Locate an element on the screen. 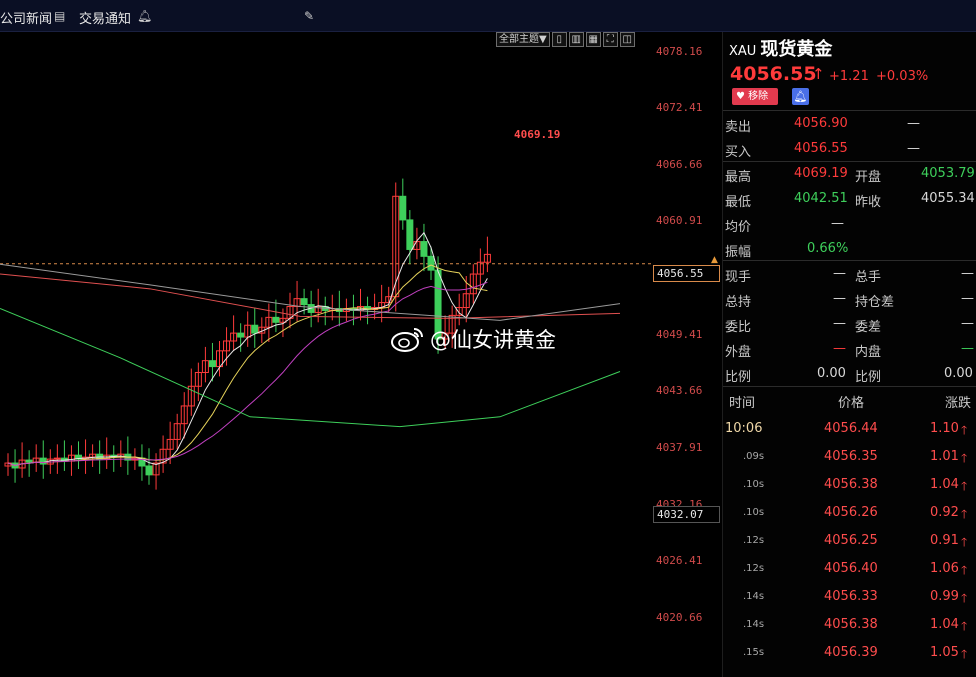 The image size is (976, 677). tick-row: .10s 4056.26 0.92 🡑 is located at coordinates (849, 513).